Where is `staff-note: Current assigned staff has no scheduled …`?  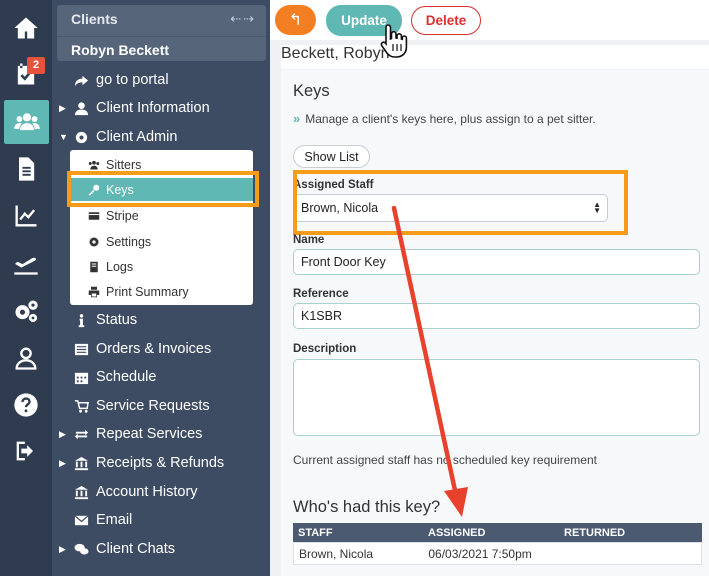 staff-note: Current assigned staff has no scheduled … is located at coordinates (445, 460).